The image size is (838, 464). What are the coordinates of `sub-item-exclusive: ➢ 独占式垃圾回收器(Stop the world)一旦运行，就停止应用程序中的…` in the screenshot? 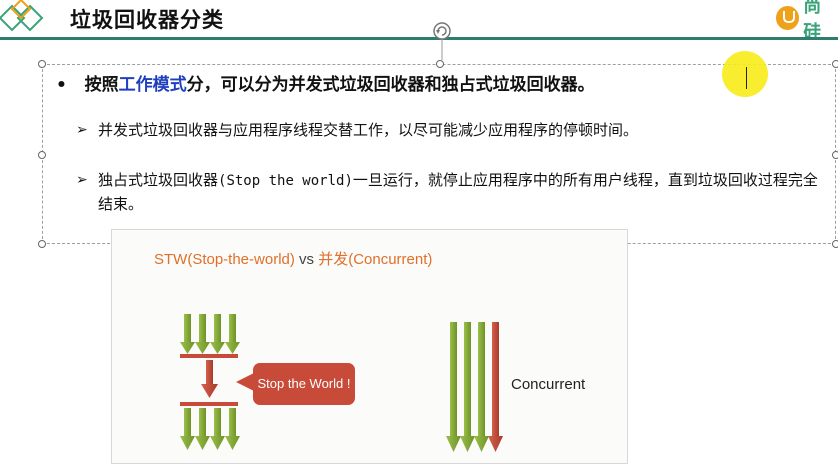 It's located at (447, 192).